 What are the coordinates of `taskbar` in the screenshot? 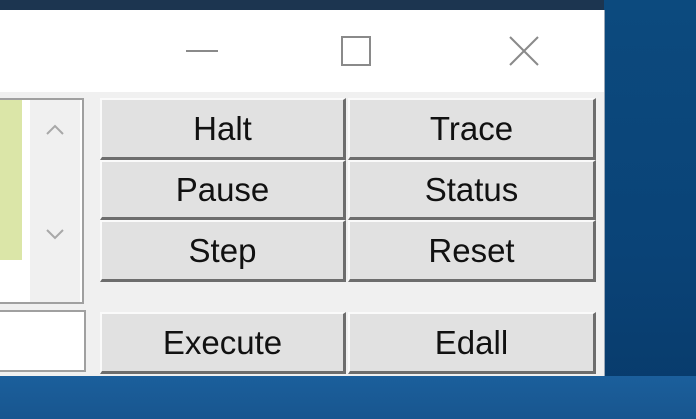 It's located at (348, 397).